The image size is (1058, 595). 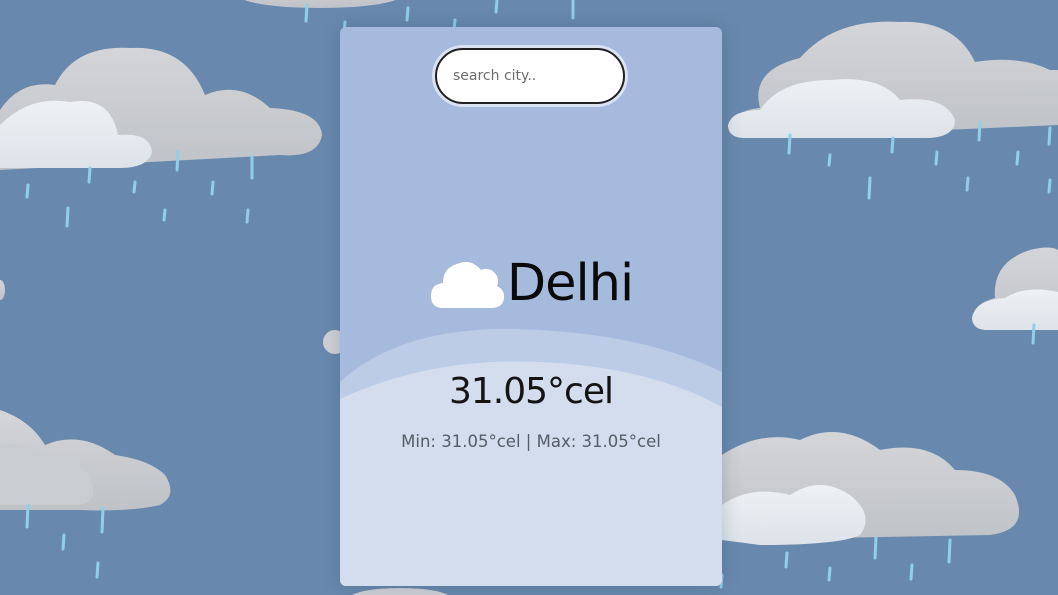 I want to click on min-max-temperature: Min: 31.05°cel | Max: 31.05°cel, so click(x=531, y=441).